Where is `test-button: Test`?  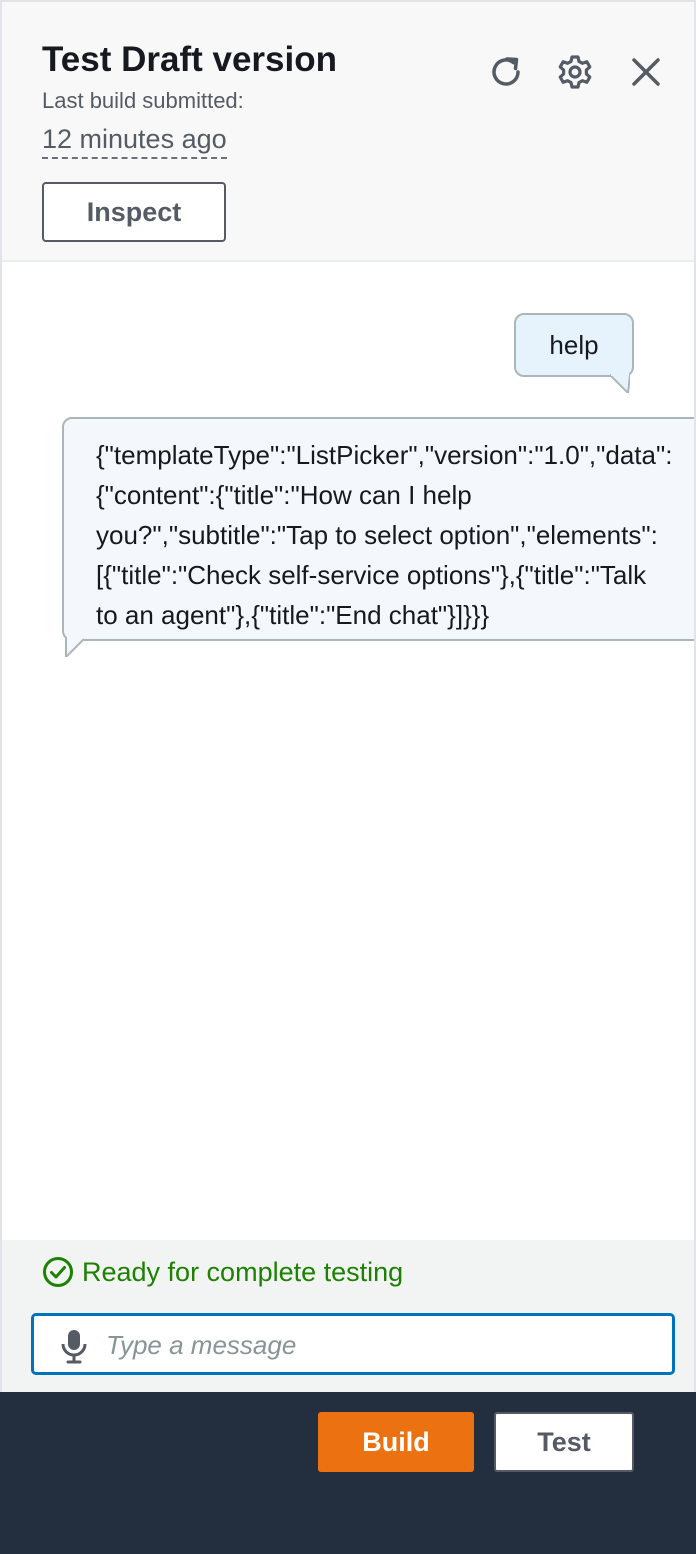 test-button: Test is located at coordinates (564, 1442).